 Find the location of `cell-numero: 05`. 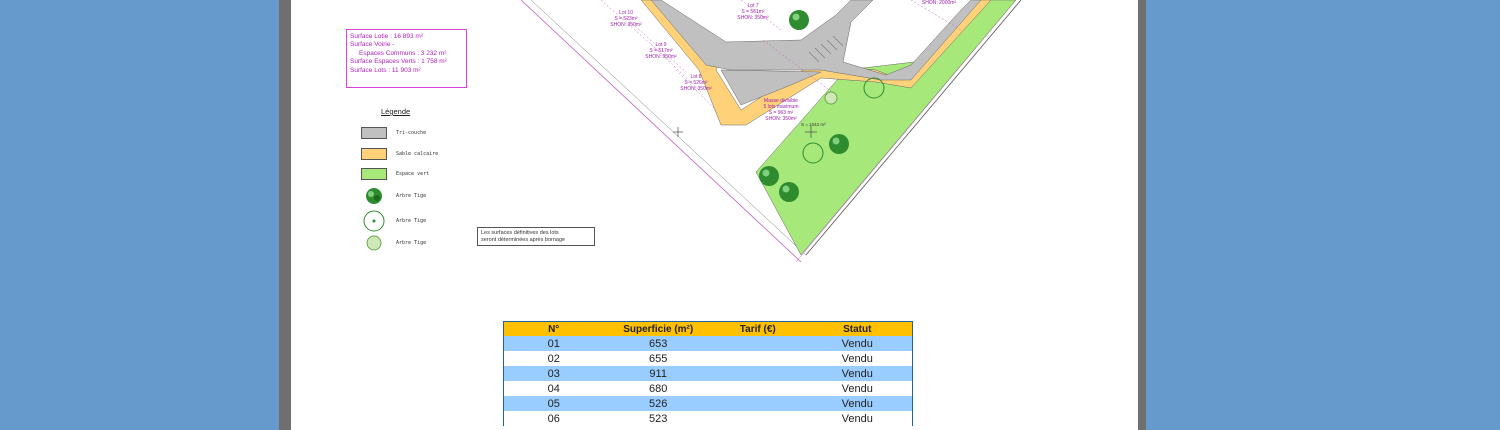

cell-numero: 05 is located at coordinates (553, 403).